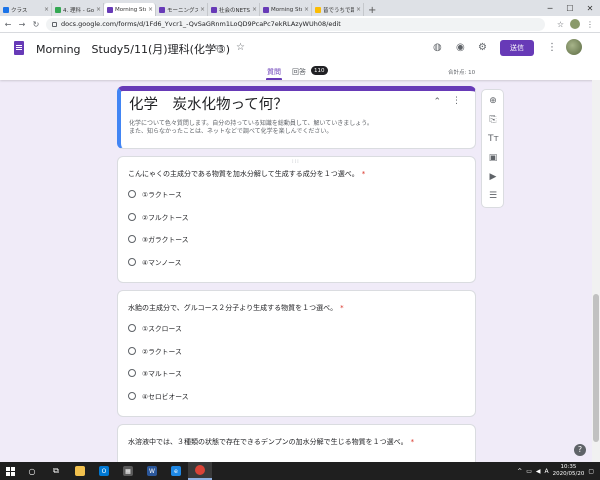 This screenshot has width=600, height=480. Describe the element at coordinates (372, 10) in the screenshot. I see `new-tab-button: +` at that location.